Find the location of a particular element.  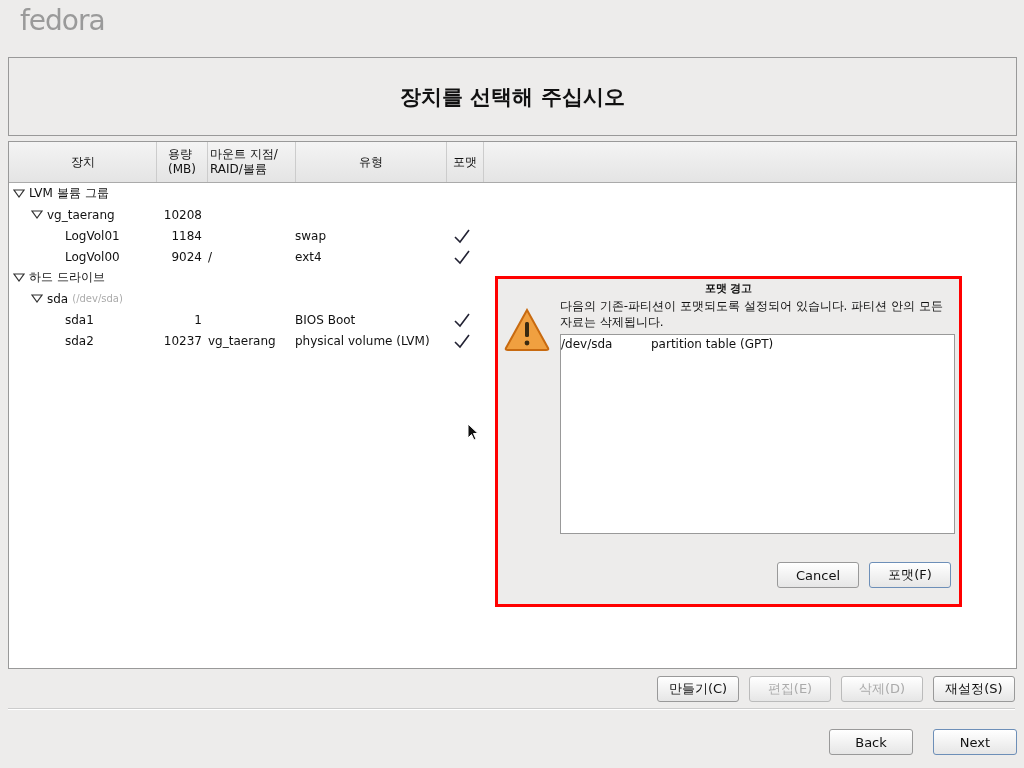

action-button: 만들기(C) is located at coordinates (698, 689).